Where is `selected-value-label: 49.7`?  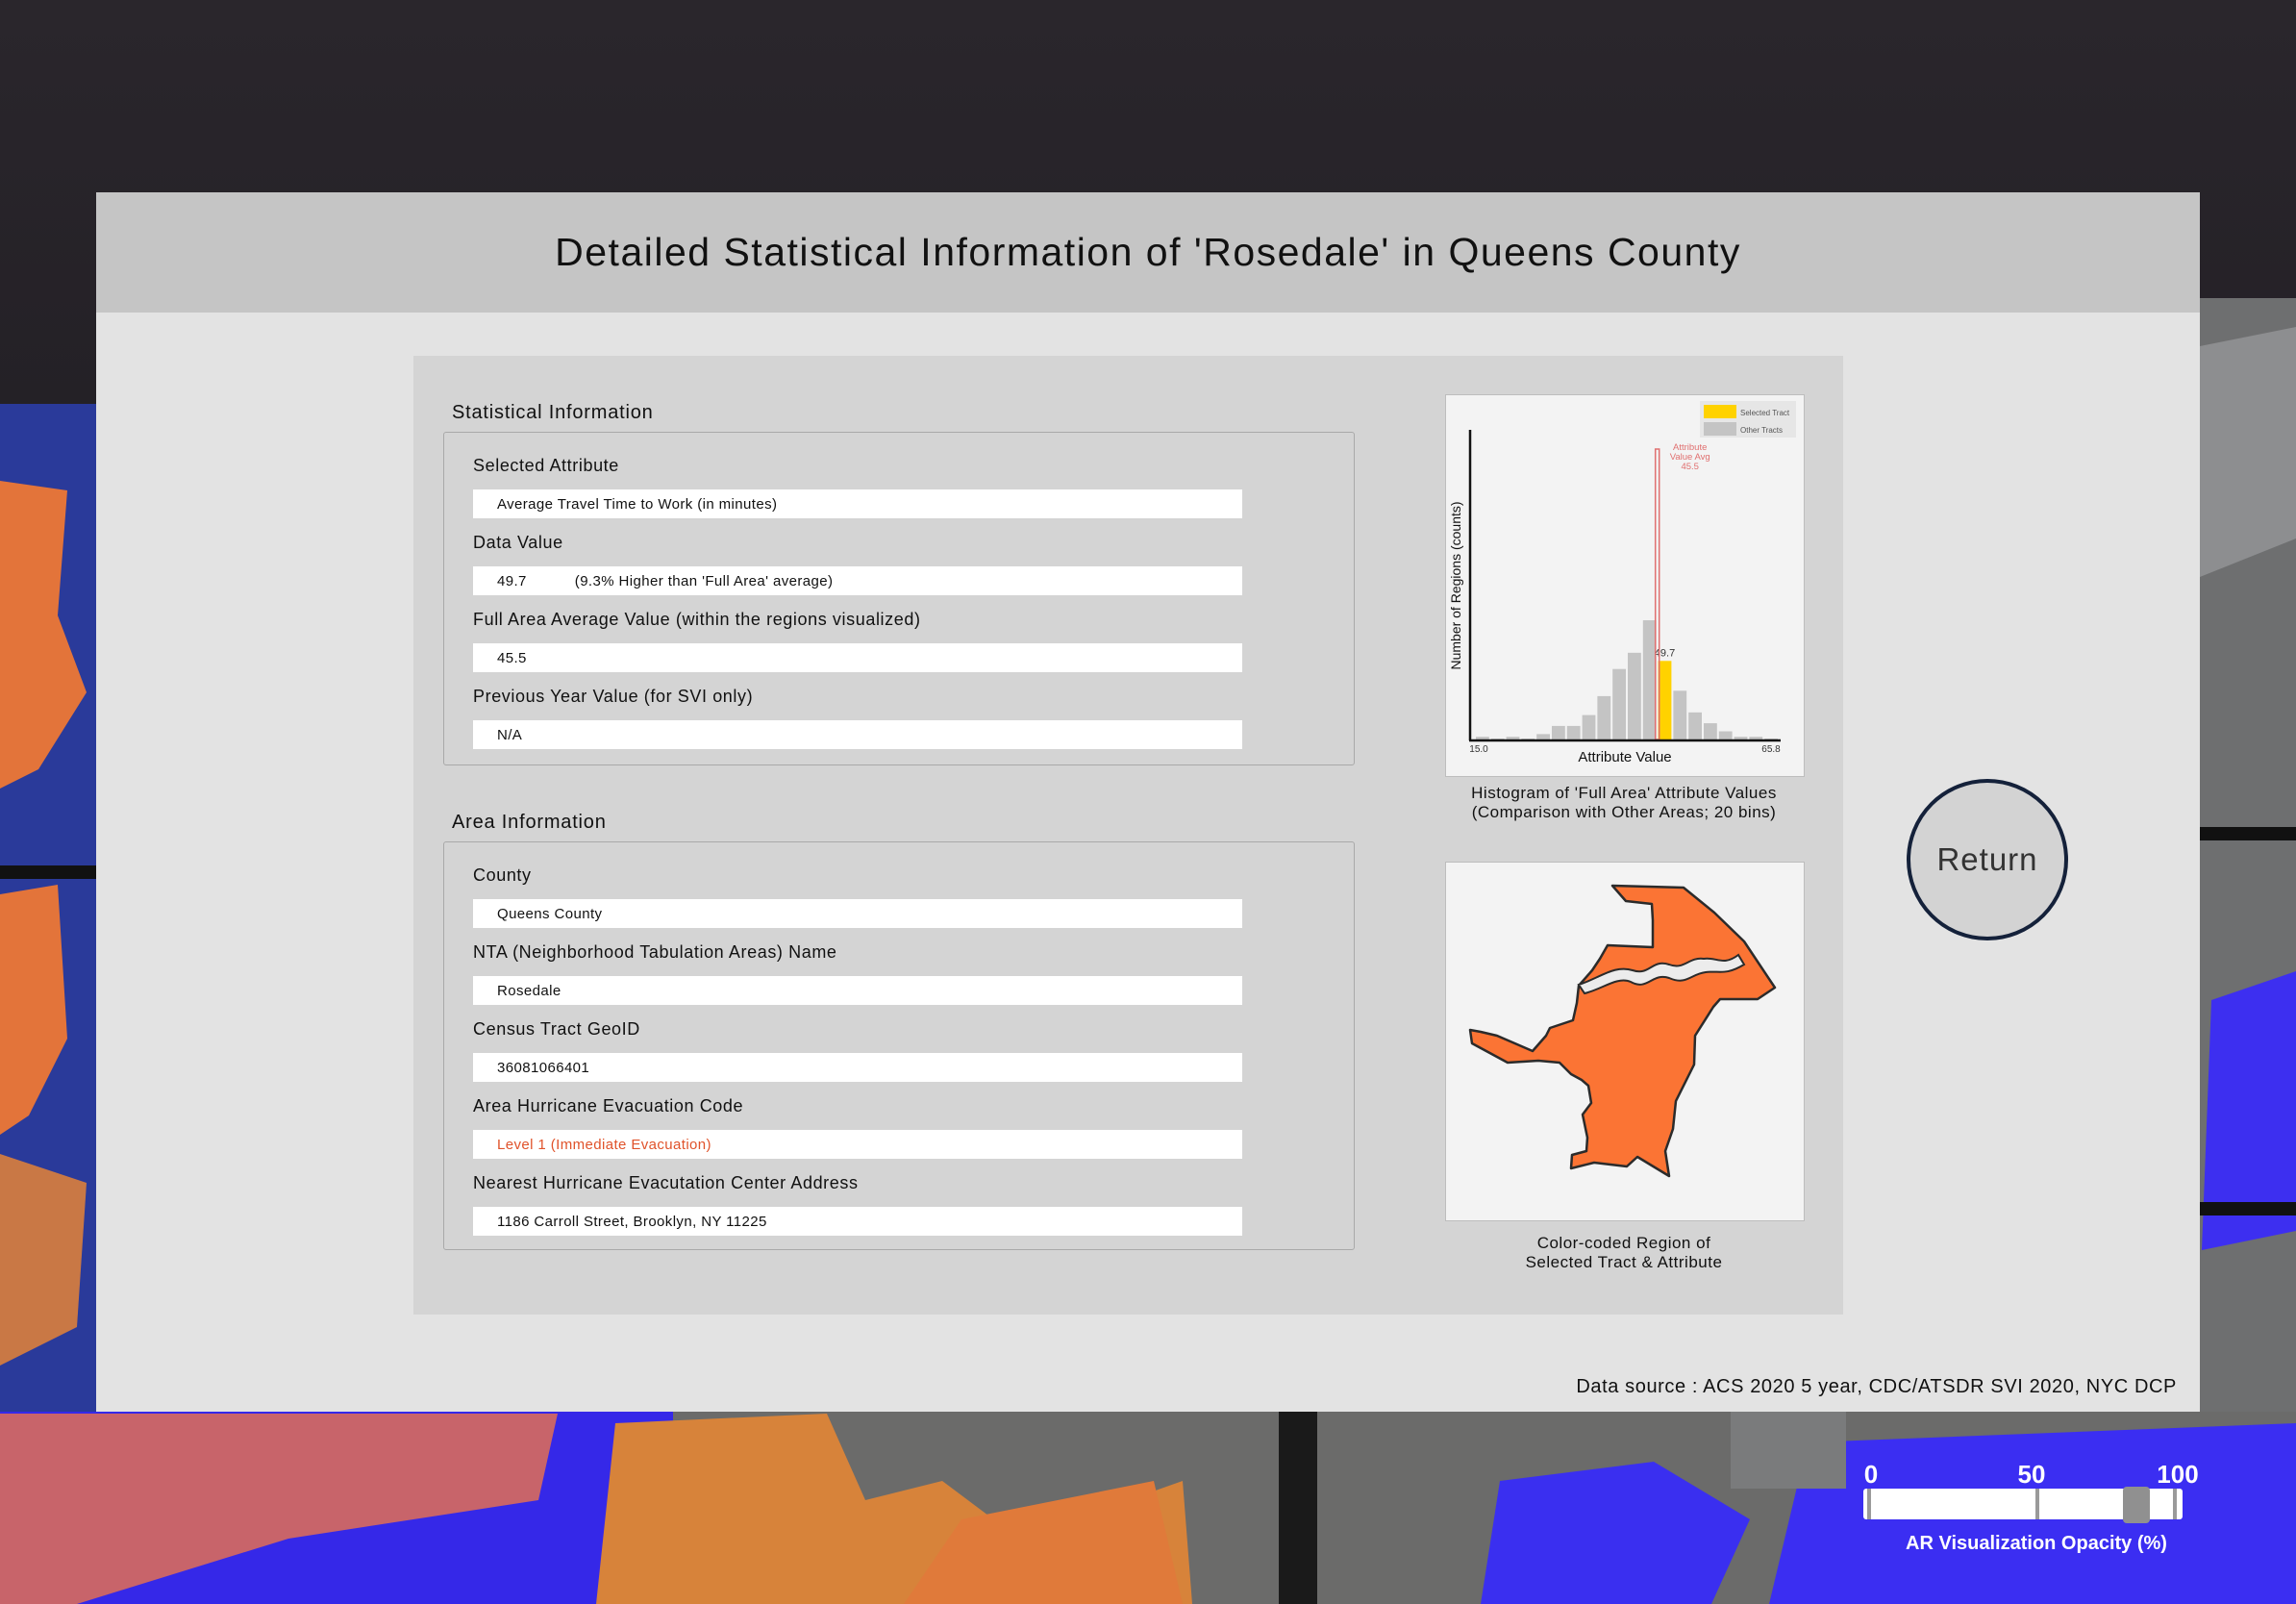
selected-value-label: 49.7 is located at coordinates (1665, 653).